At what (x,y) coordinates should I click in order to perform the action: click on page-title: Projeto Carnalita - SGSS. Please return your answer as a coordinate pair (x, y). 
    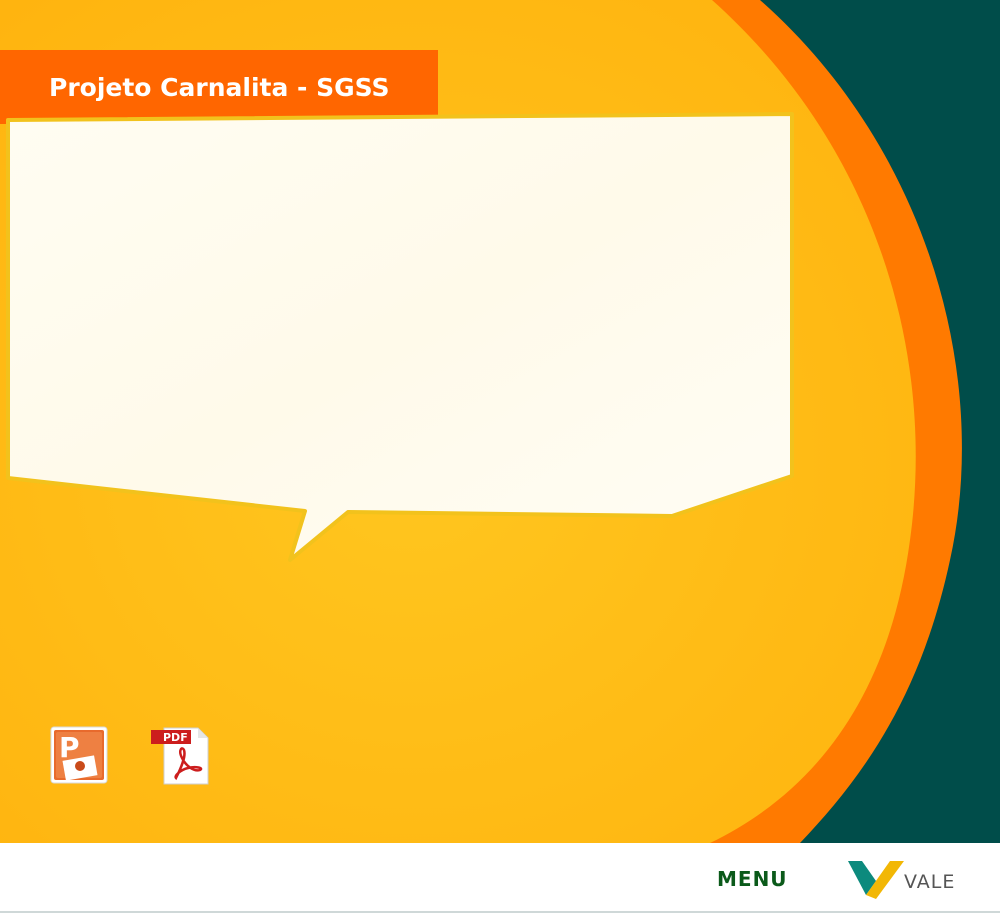
    Looking at the image, I should click on (219, 87).